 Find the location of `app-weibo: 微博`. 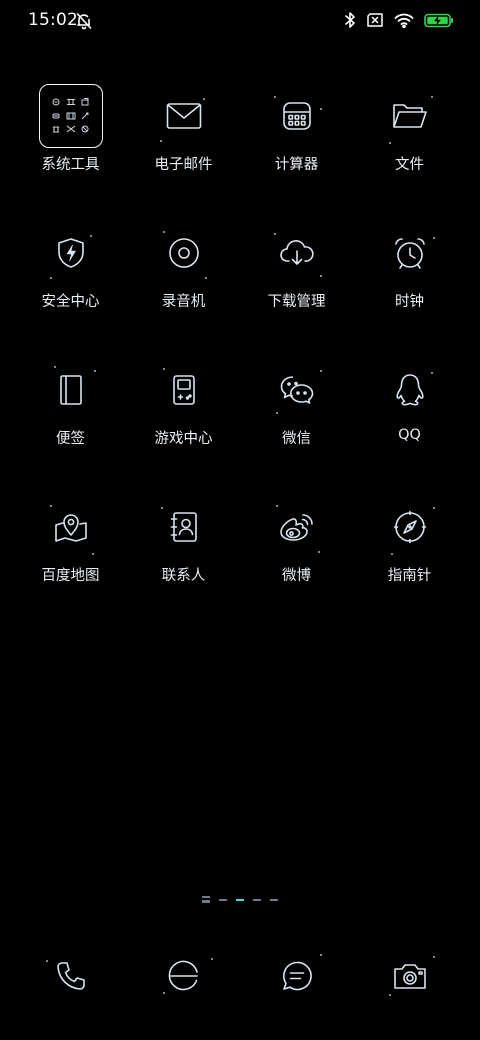

app-weibo: 微博 is located at coordinates (296, 563).